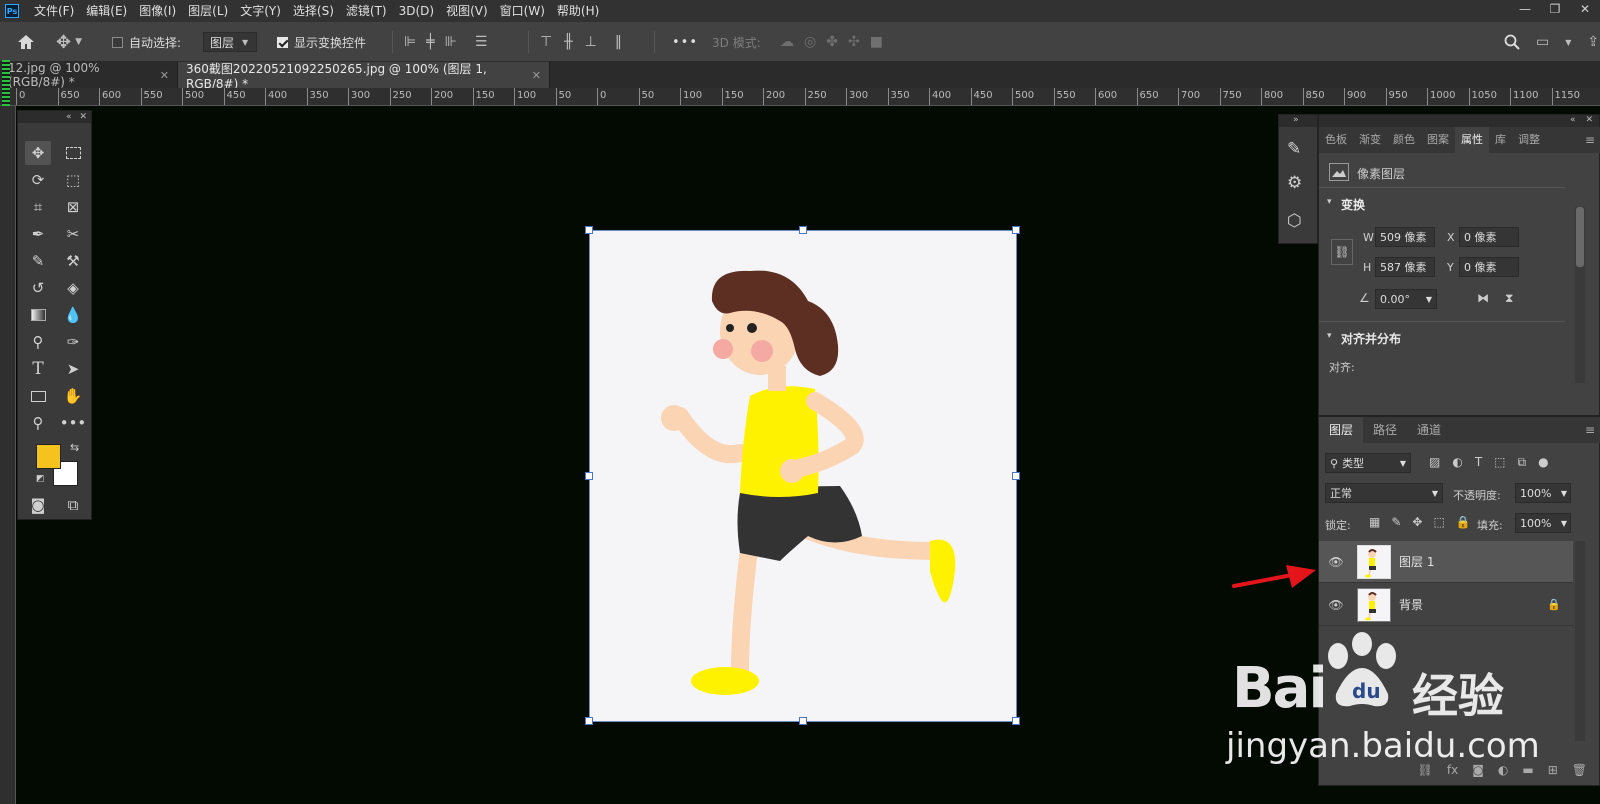  I want to click on link-dimensions-button: ⛓, so click(1342, 252).